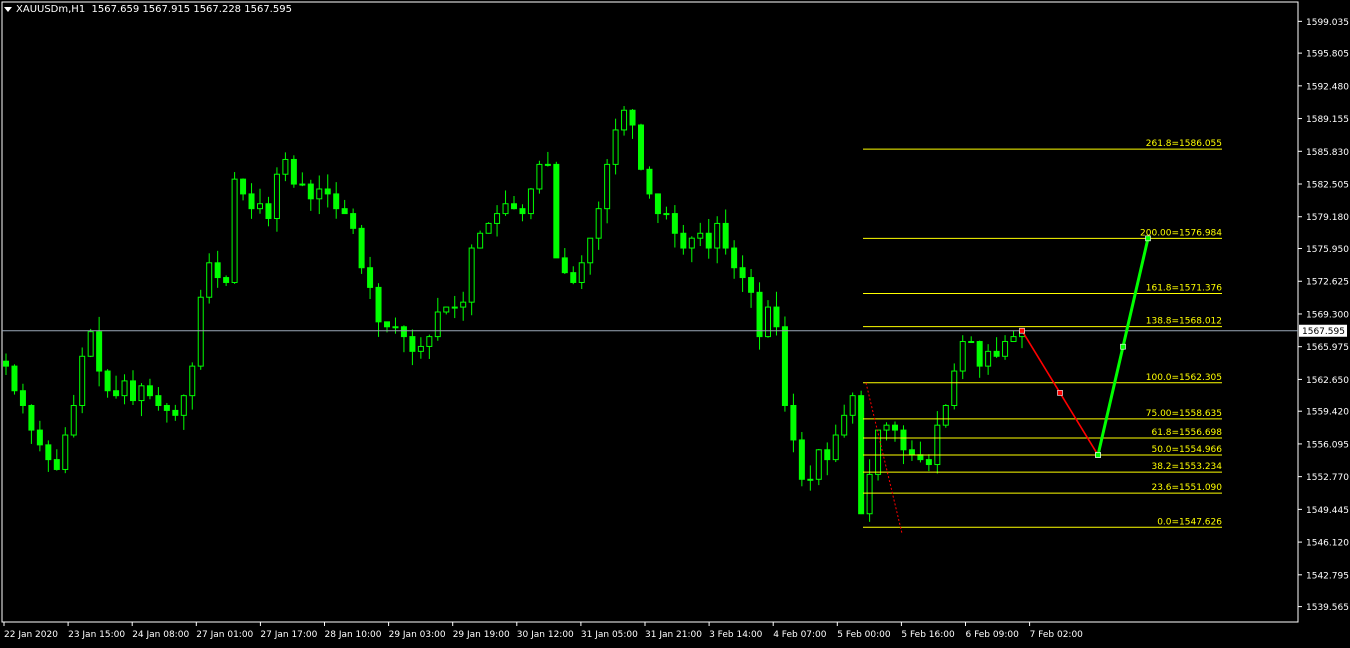  What do you see at coordinates (1184, 378) in the screenshot?
I see `fib-level-label: 100.0=1562.305` at bounding box center [1184, 378].